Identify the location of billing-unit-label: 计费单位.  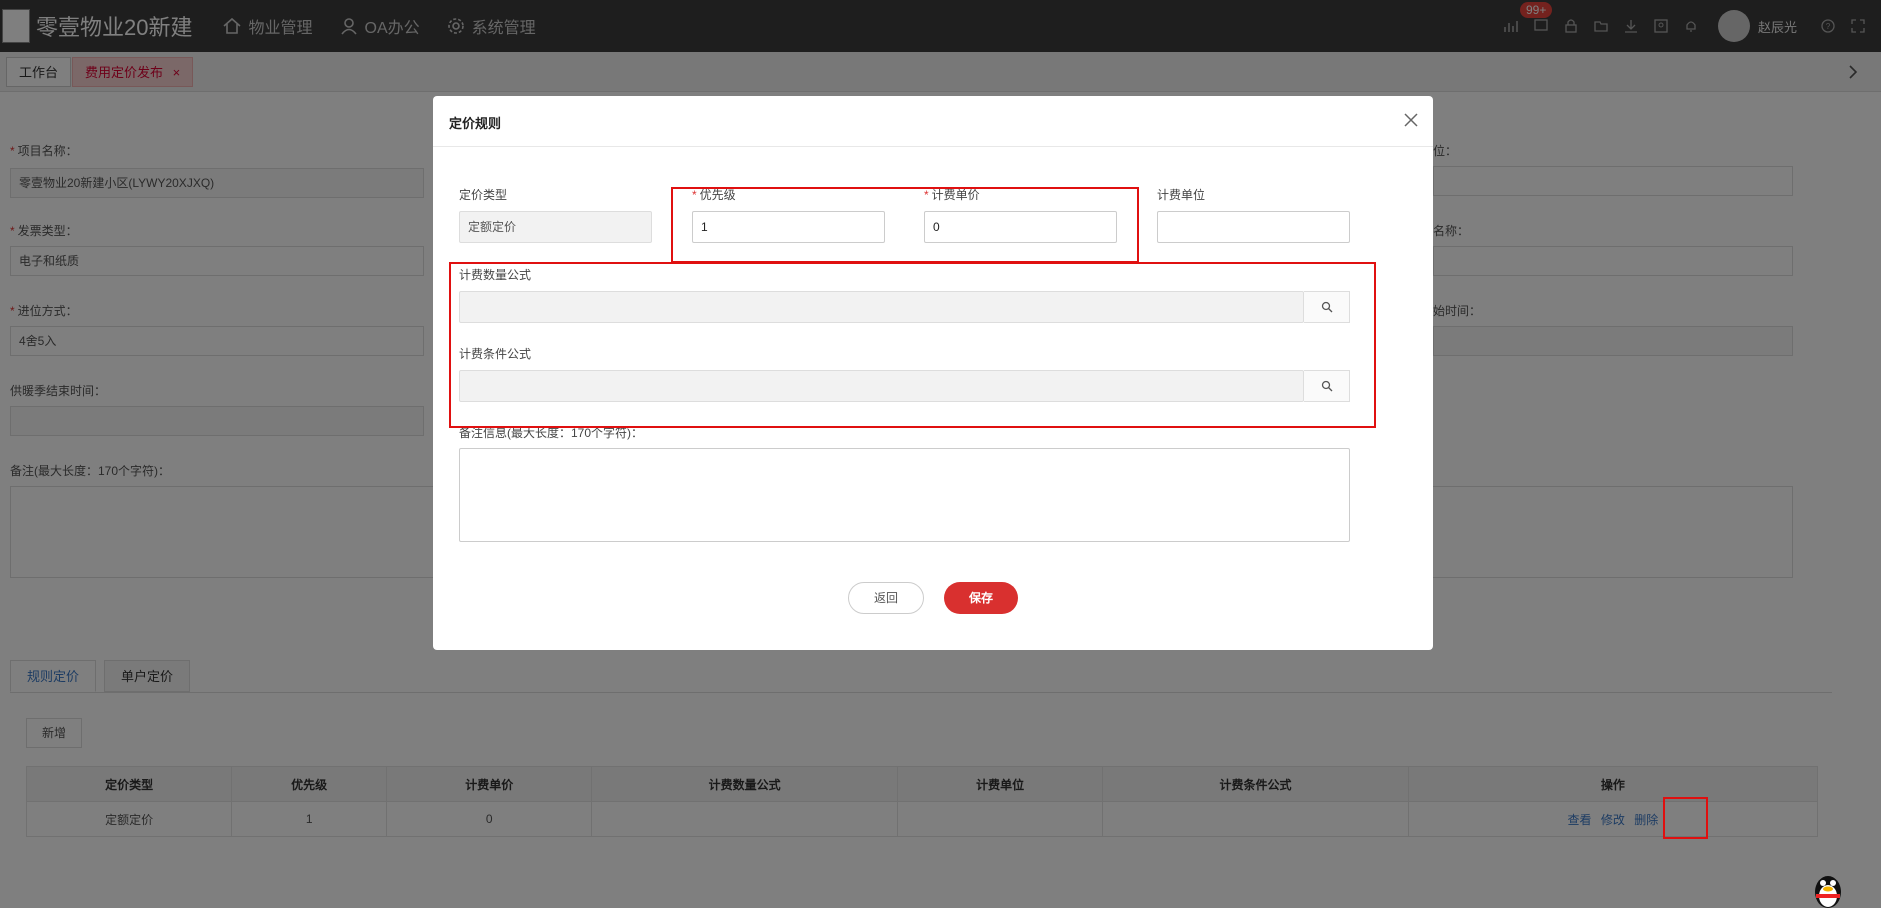
(1181, 195).